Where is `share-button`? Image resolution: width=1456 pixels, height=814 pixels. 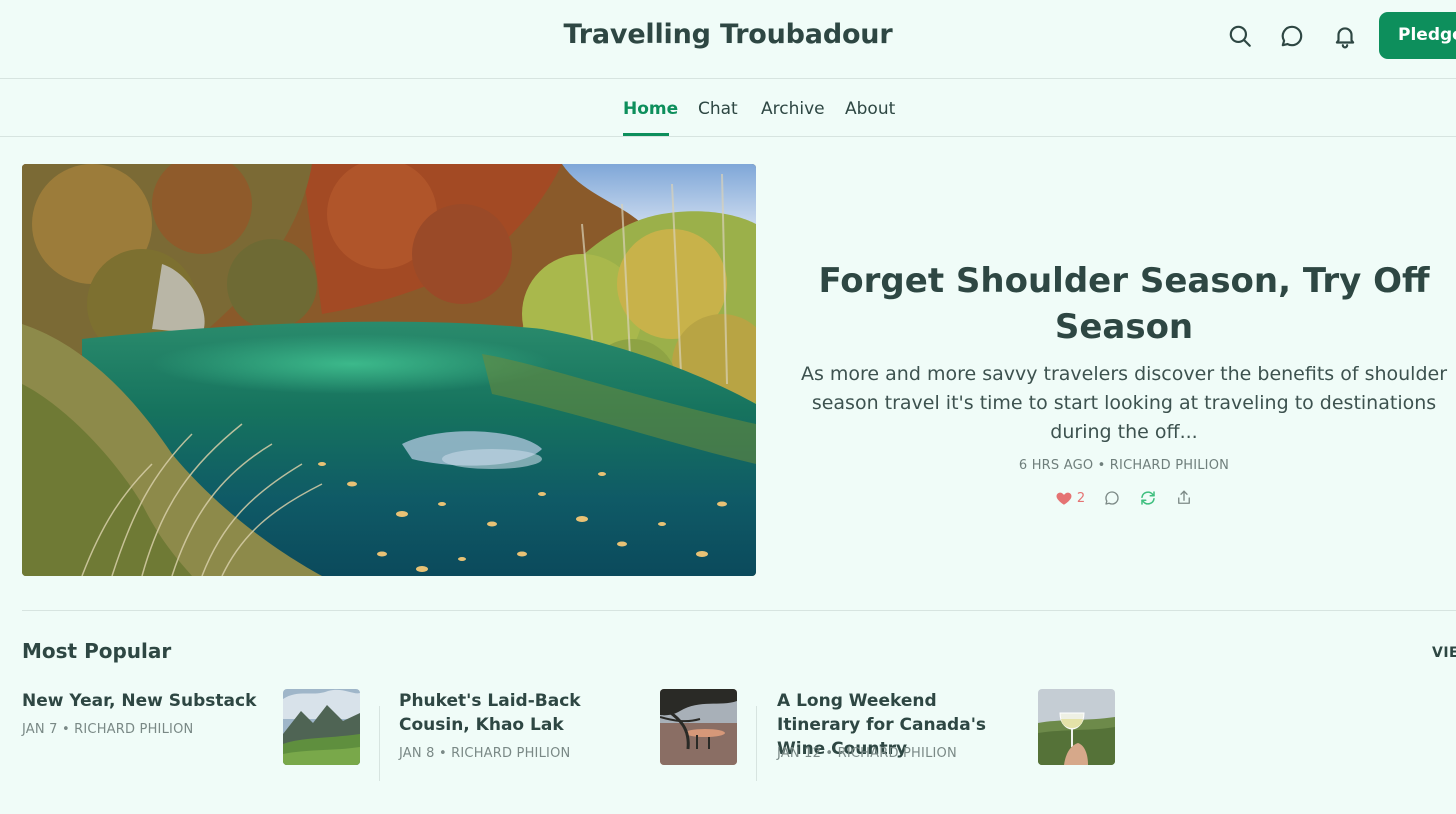 share-button is located at coordinates (1184, 498).